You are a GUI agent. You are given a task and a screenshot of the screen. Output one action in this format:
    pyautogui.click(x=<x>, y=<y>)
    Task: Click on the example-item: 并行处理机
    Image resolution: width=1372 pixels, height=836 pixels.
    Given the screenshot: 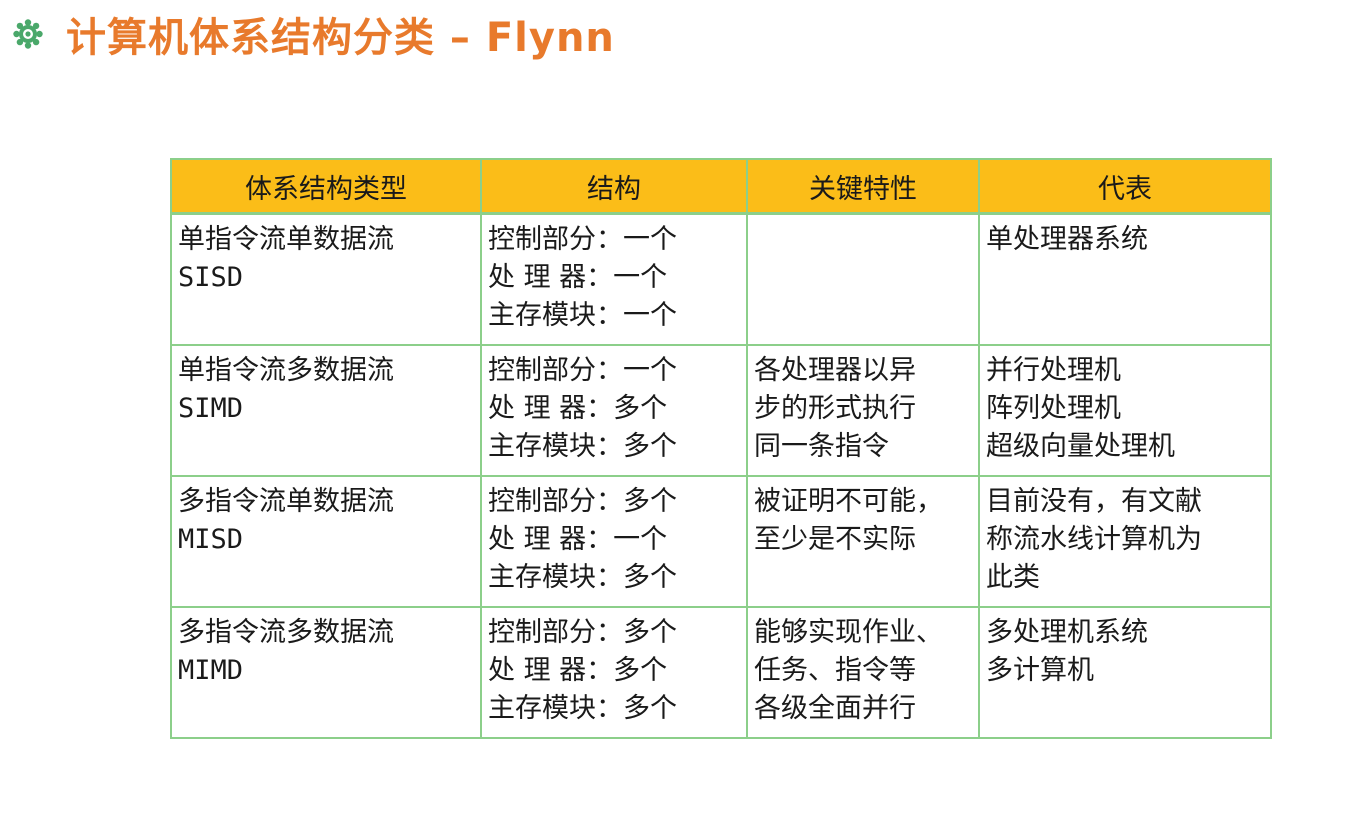 What is the action you would take?
    pyautogui.click(x=1053, y=370)
    